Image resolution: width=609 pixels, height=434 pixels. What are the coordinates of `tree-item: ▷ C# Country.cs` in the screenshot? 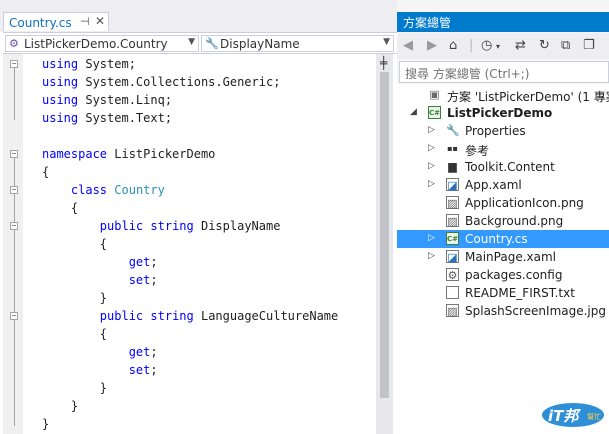 It's located at (503, 239).